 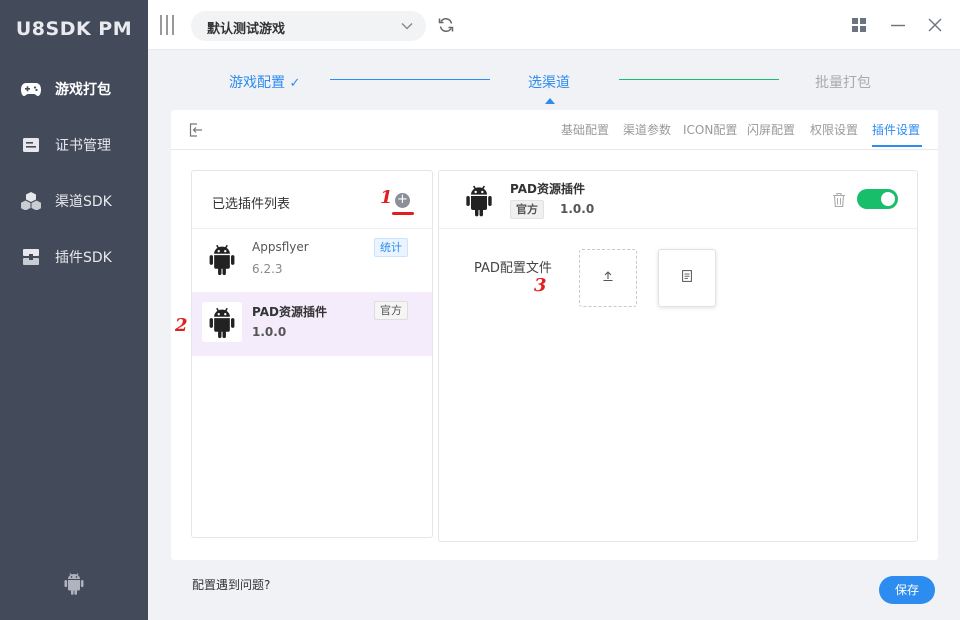 I want to click on config-file-label: PAD配置文件, so click(x=513, y=268).